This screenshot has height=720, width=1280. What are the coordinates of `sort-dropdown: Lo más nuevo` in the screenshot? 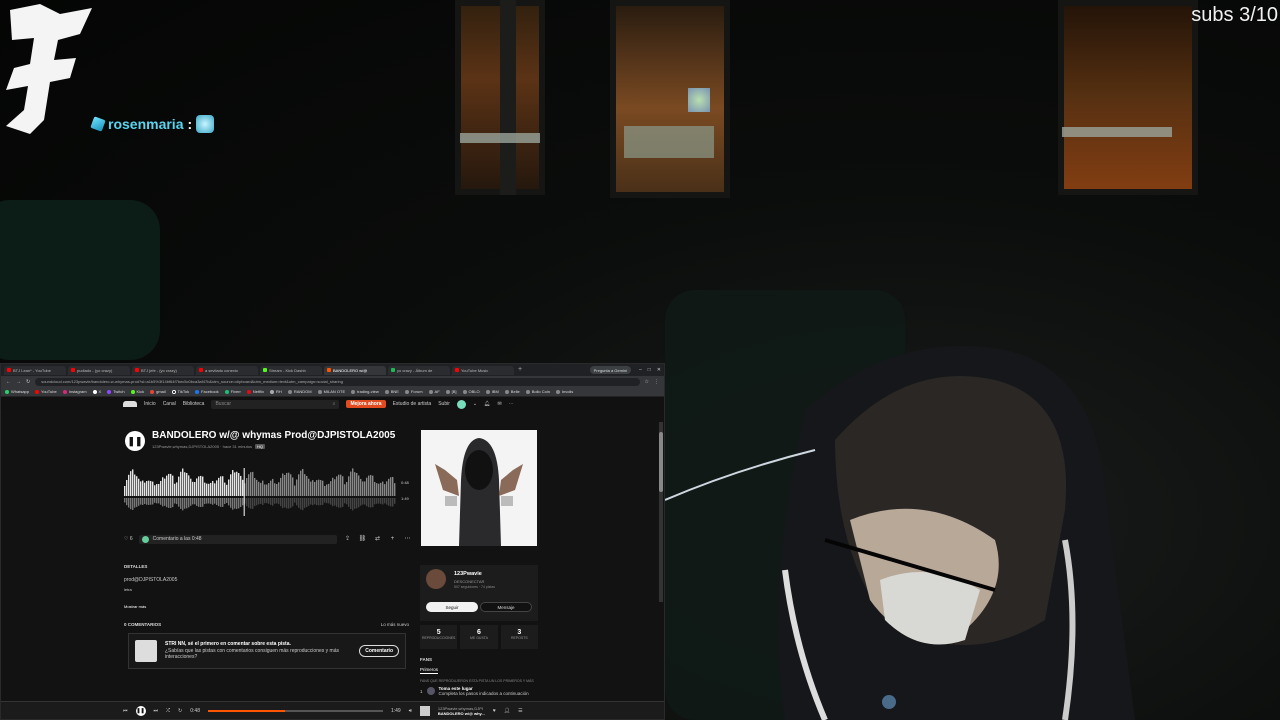 It's located at (395, 624).